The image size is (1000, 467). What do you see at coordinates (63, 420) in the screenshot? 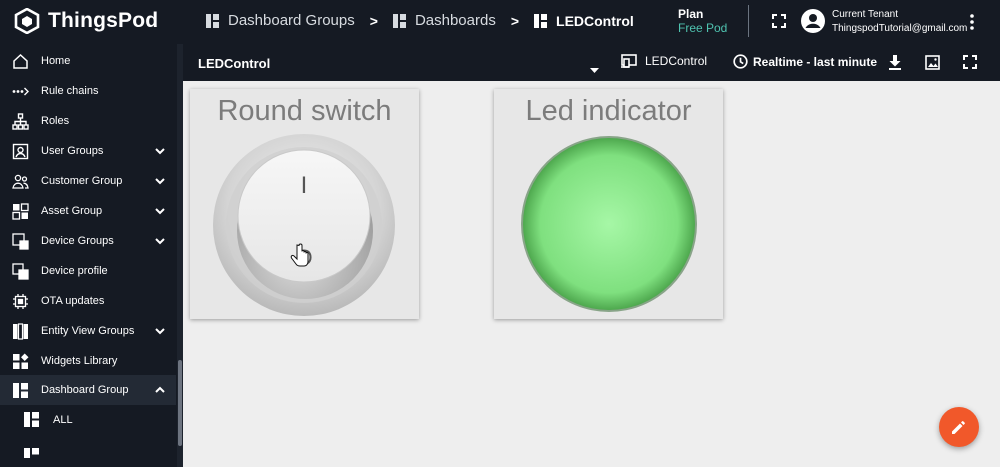
I see `sidebar-subitem-label: ALL` at bounding box center [63, 420].